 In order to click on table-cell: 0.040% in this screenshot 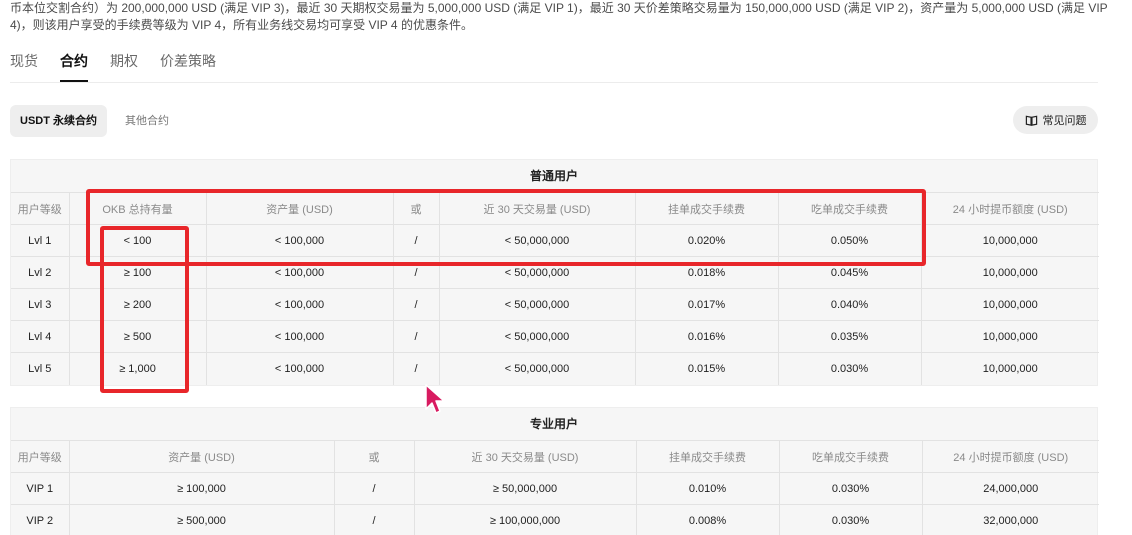, I will do `click(849, 304)`.